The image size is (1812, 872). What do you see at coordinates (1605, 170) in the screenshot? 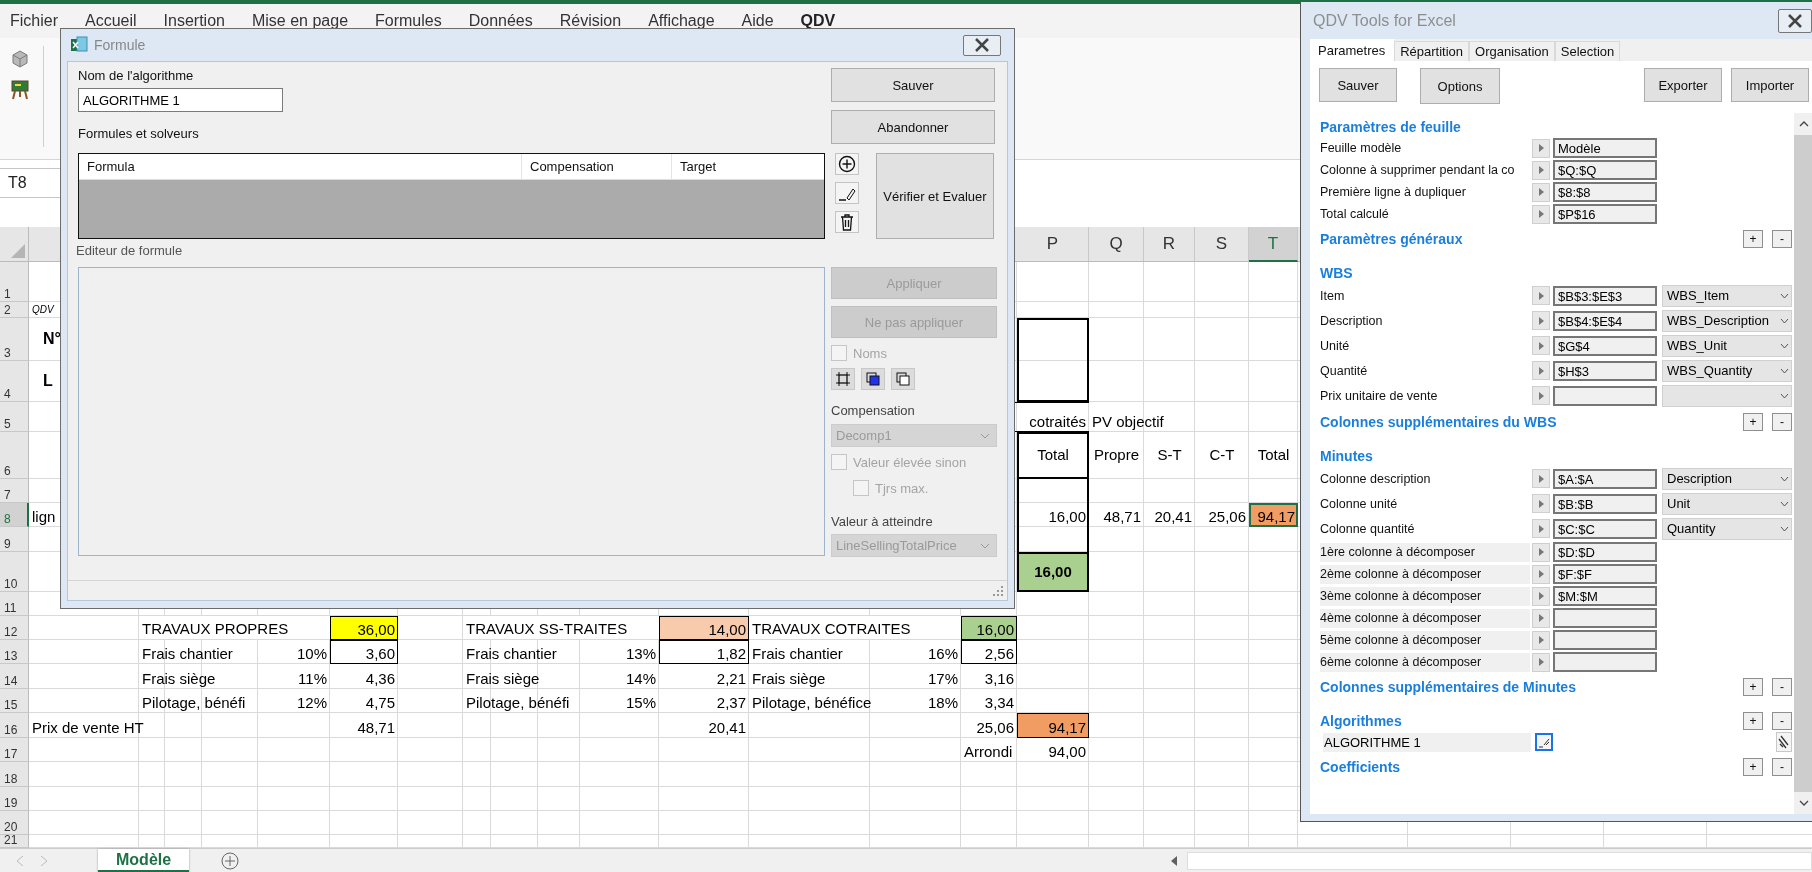
I see `range-field: $Q:$Q` at bounding box center [1605, 170].